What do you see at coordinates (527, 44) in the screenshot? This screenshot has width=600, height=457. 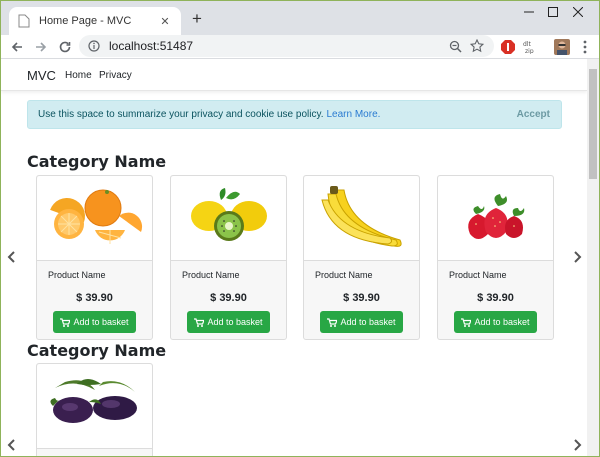 I see `svg-text: dlt` at bounding box center [527, 44].